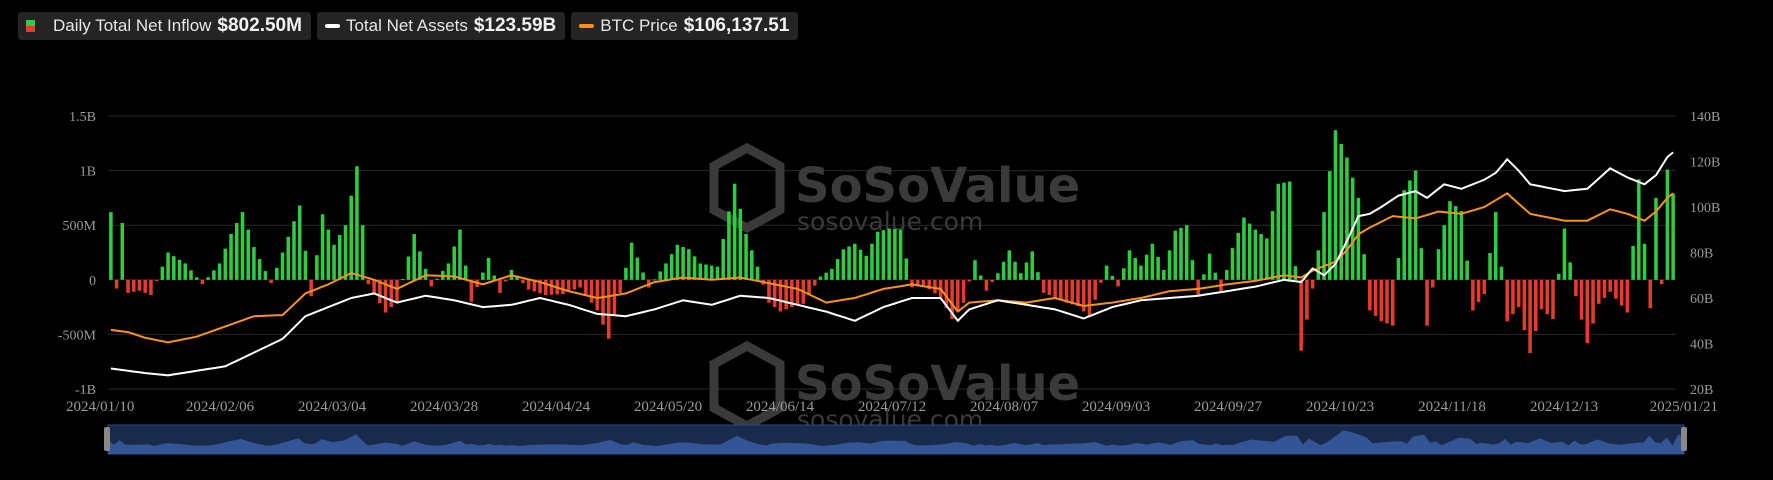 The height and width of the screenshot is (480, 1773). I want to click on x-tick: 2024/06/14, so click(780, 407).